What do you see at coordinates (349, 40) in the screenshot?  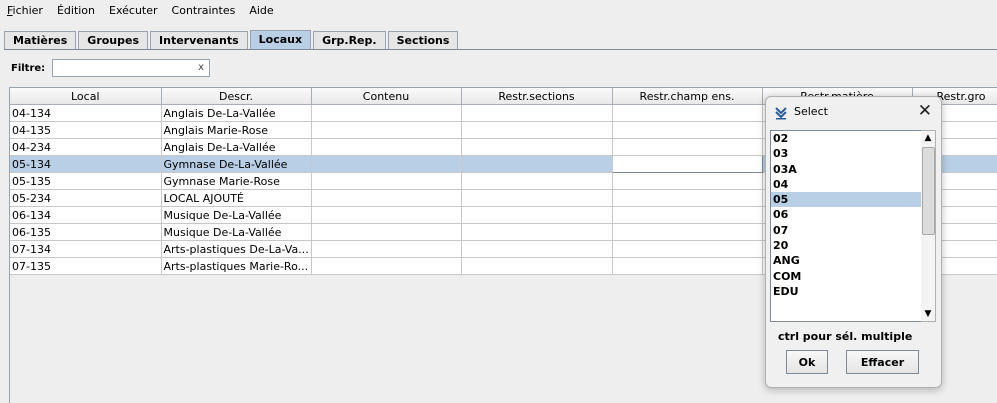 I see `tab-grp-rep-: Grp.Rep.` at bounding box center [349, 40].